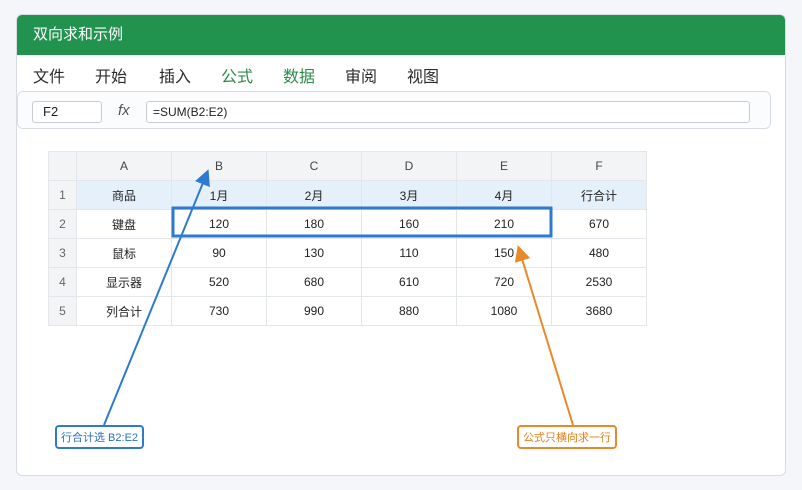  Describe the element at coordinates (100, 437) in the screenshot. I see `row-sum-annotation: 行合计选 B2:E2` at that location.